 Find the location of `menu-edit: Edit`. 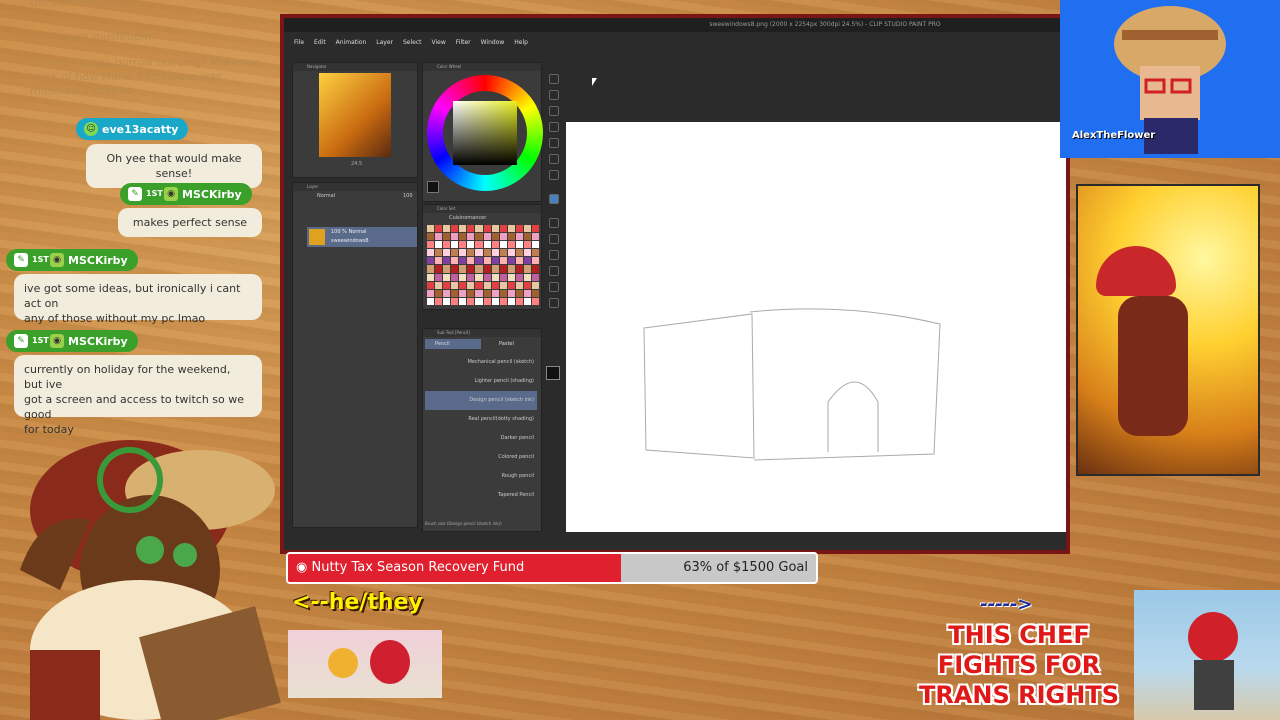

menu-edit: Edit is located at coordinates (320, 43).